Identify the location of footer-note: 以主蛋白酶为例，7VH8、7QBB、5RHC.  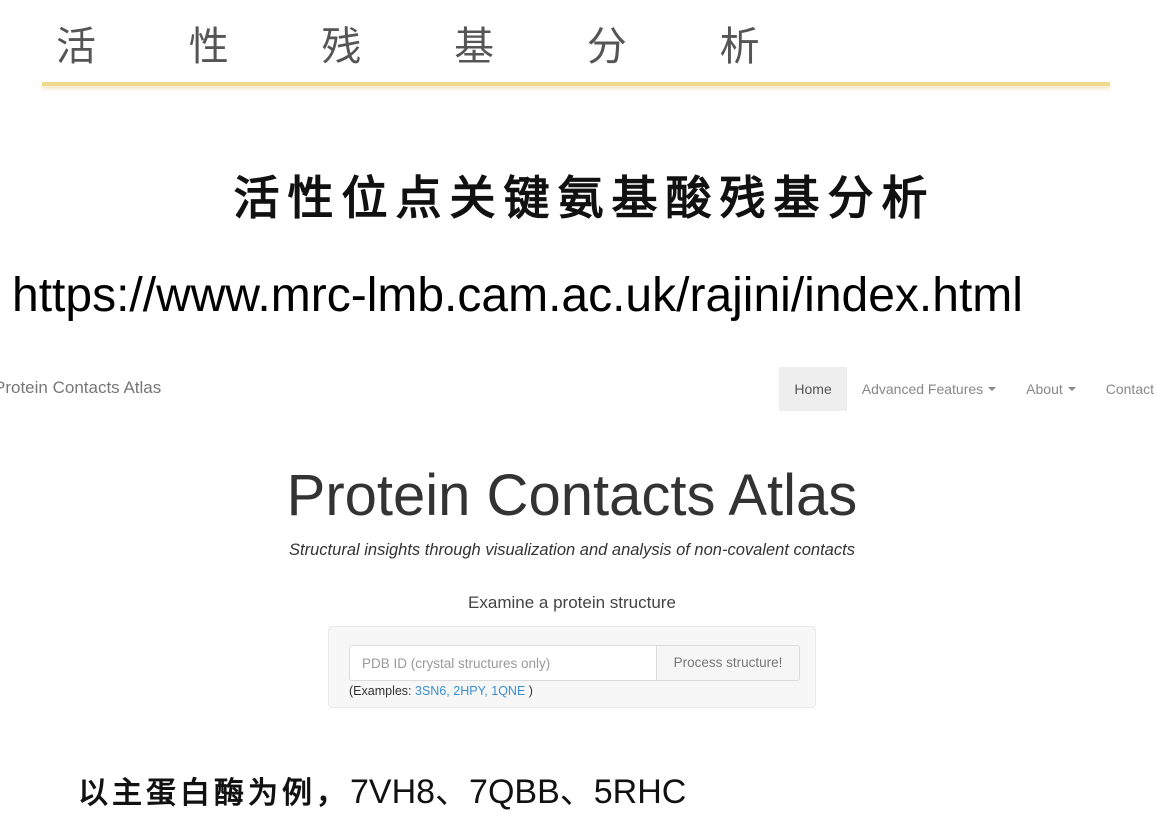
(382, 788).